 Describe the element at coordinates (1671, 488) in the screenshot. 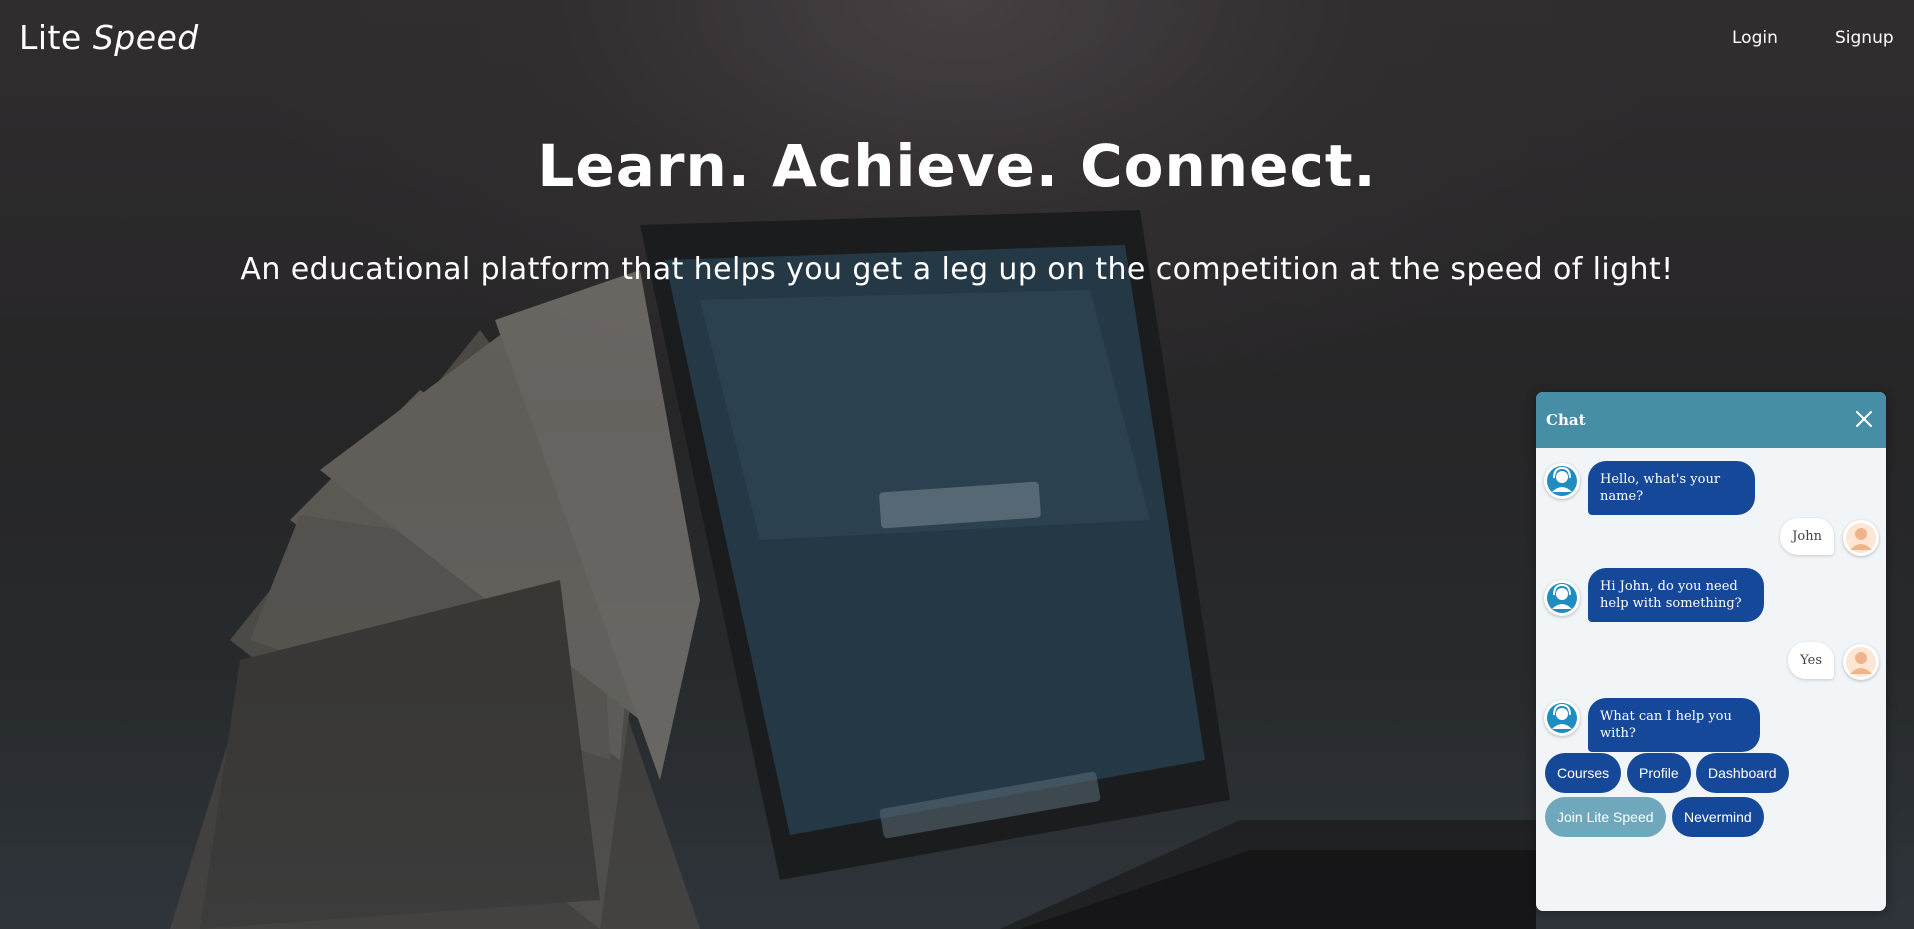

I see `bot-message: Hello, what's your name?` at that location.